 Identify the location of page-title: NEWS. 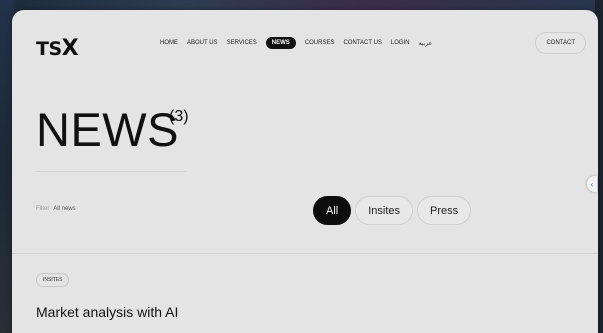
(107, 129).